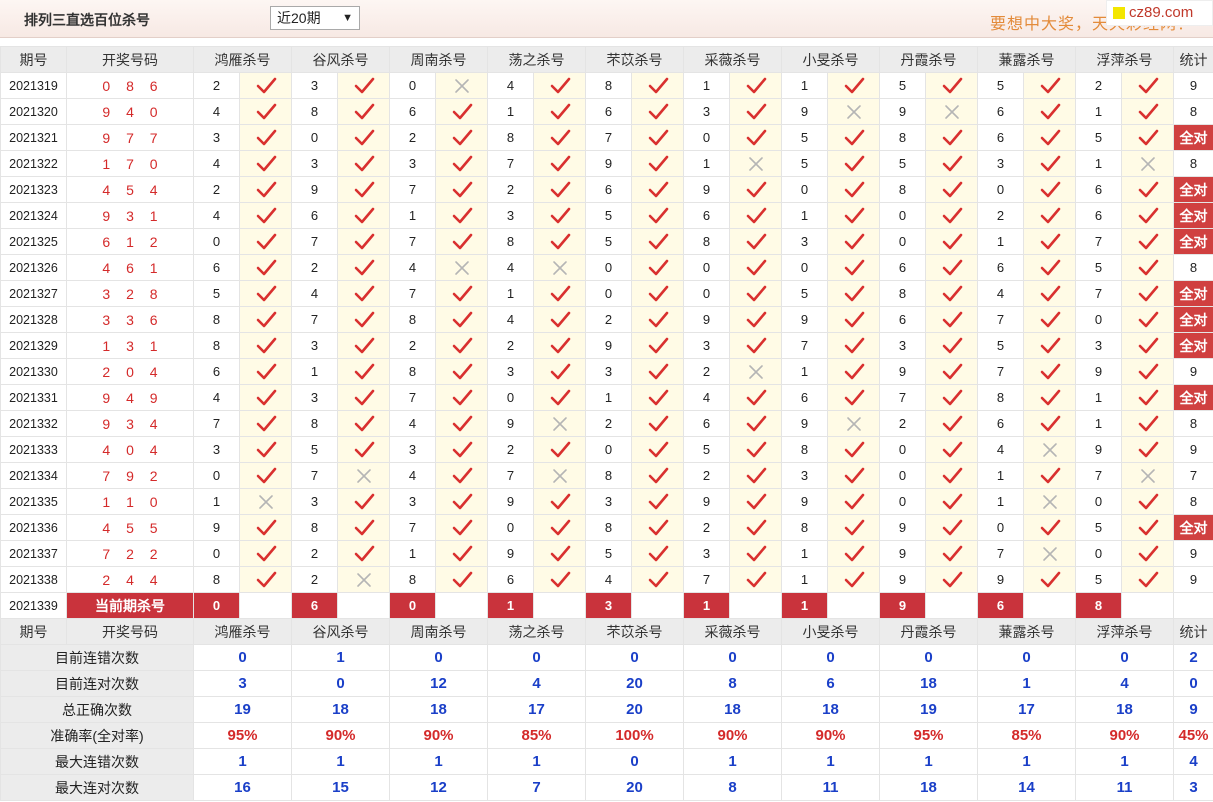  Describe the element at coordinates (732, 735) in the screenshot. I see `summary-value: 90%` at that location.